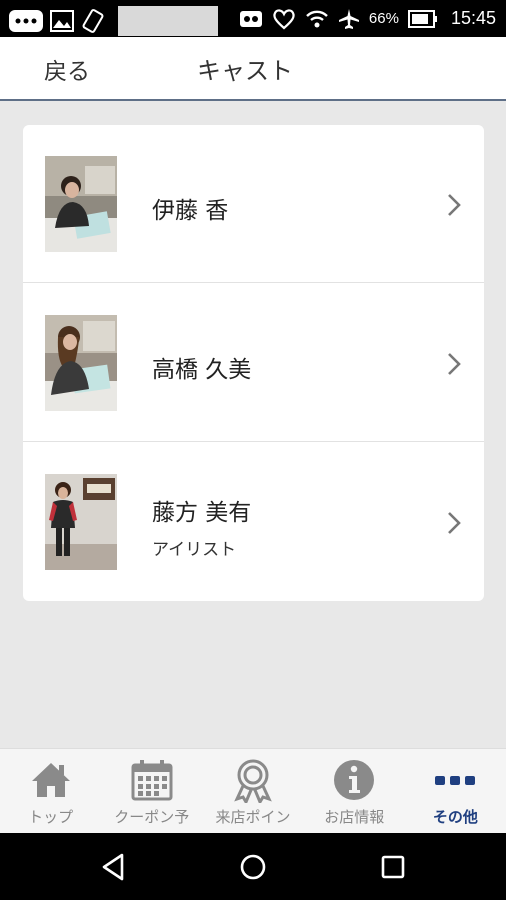 Image resolution: width=506 pixels, height=900 pixels. What do you see at coordinates (67, 69) in the screenshot?
I see `back-button: 戻る` at bounding box center [67, 69].